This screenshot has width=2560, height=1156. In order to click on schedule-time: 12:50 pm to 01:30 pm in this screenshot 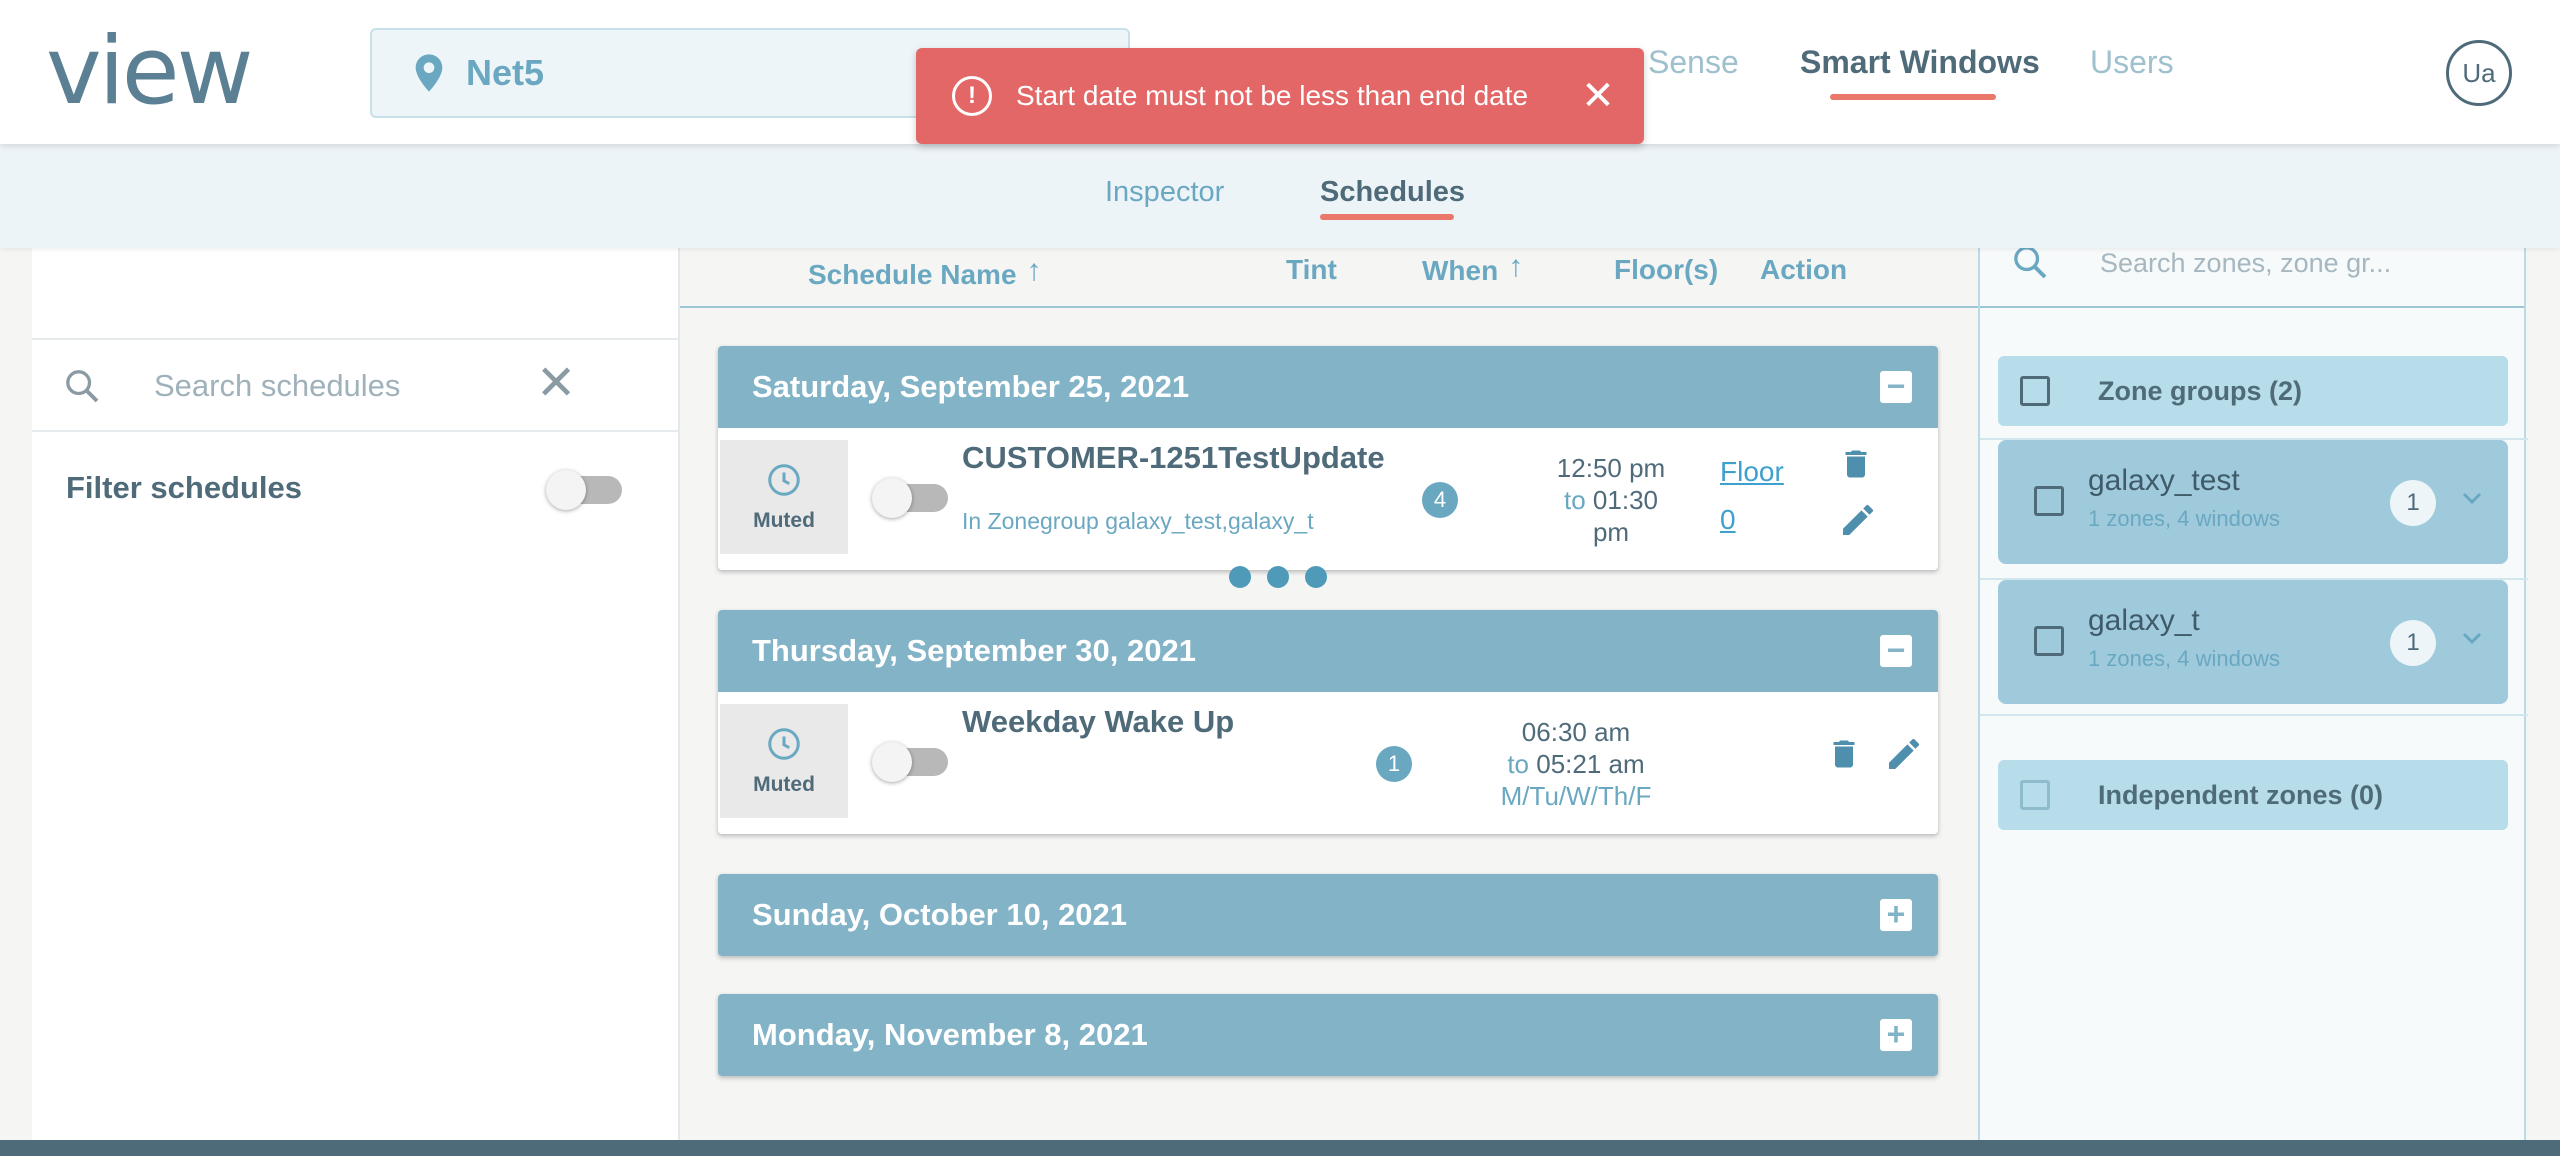, I will do `click(1611, 500)`.